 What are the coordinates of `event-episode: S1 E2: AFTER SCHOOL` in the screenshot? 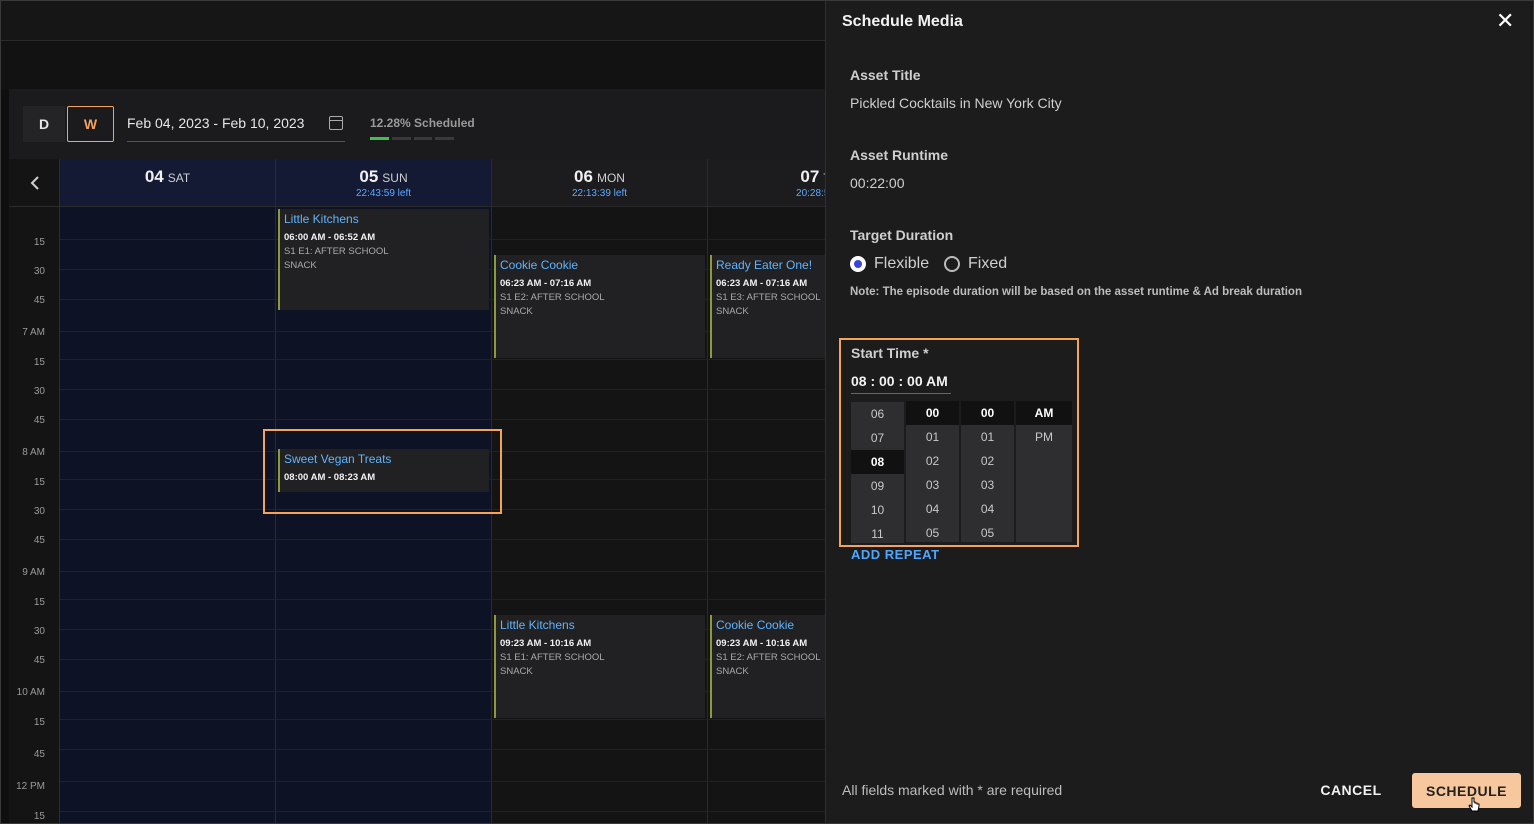 It's located at (768, 657).